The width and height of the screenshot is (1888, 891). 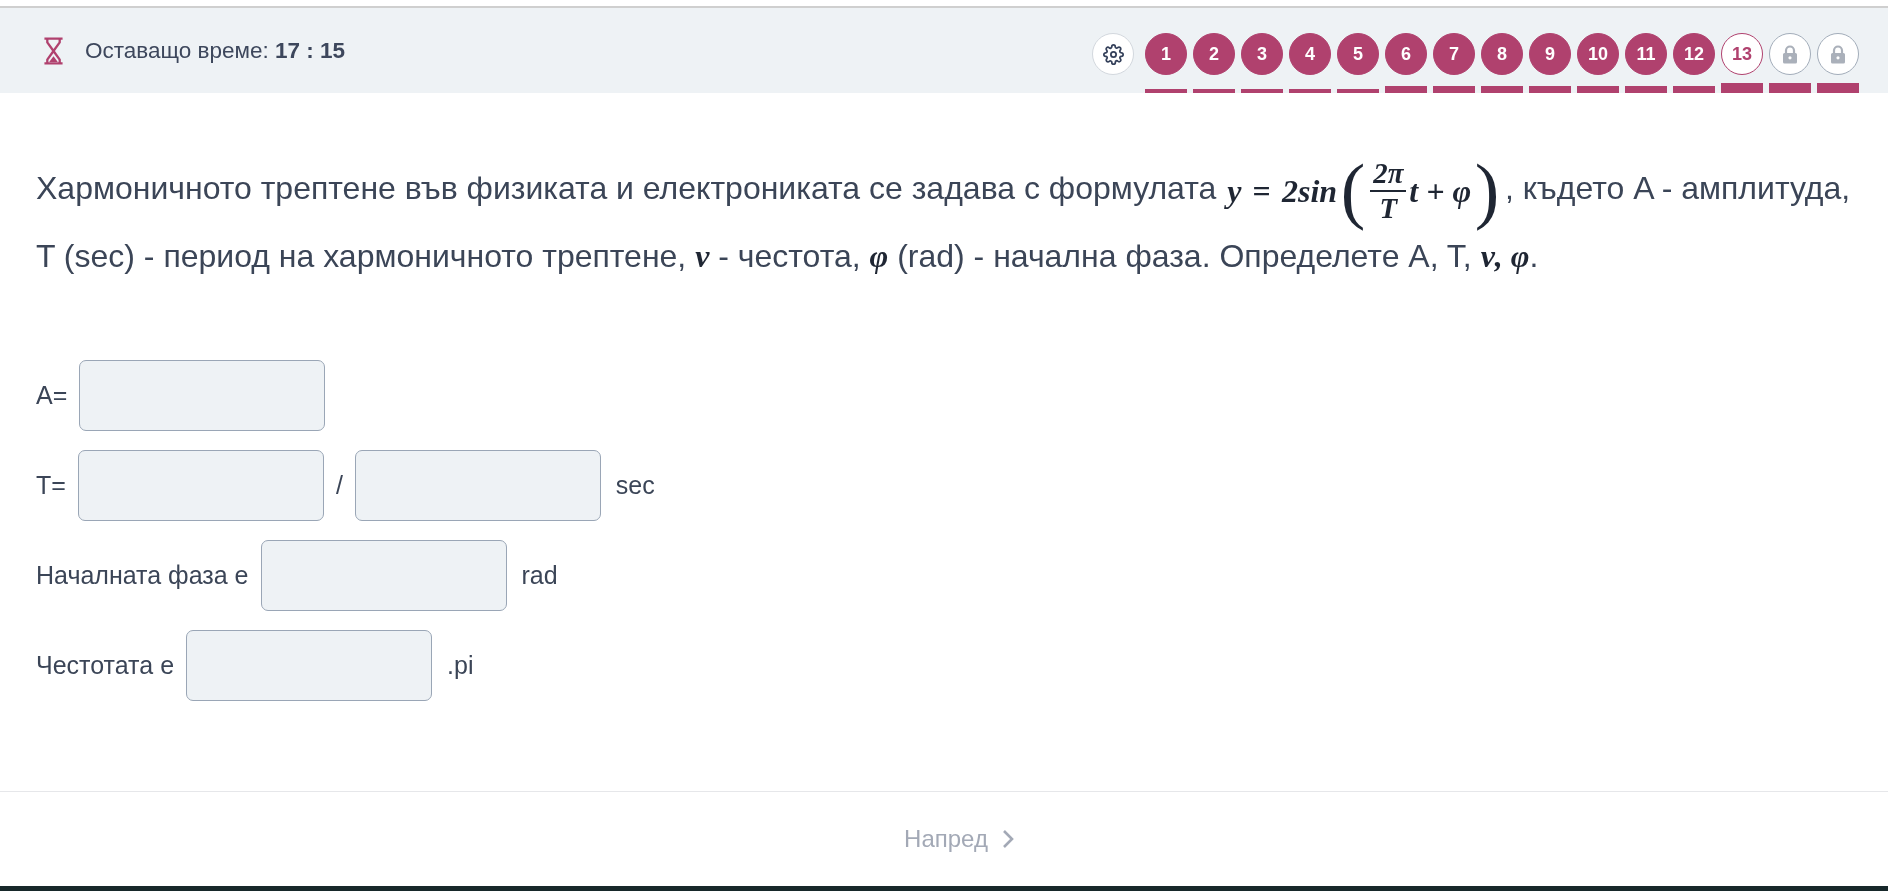 I want to click on question-number-button: 12, so click(x=1694, y=54).